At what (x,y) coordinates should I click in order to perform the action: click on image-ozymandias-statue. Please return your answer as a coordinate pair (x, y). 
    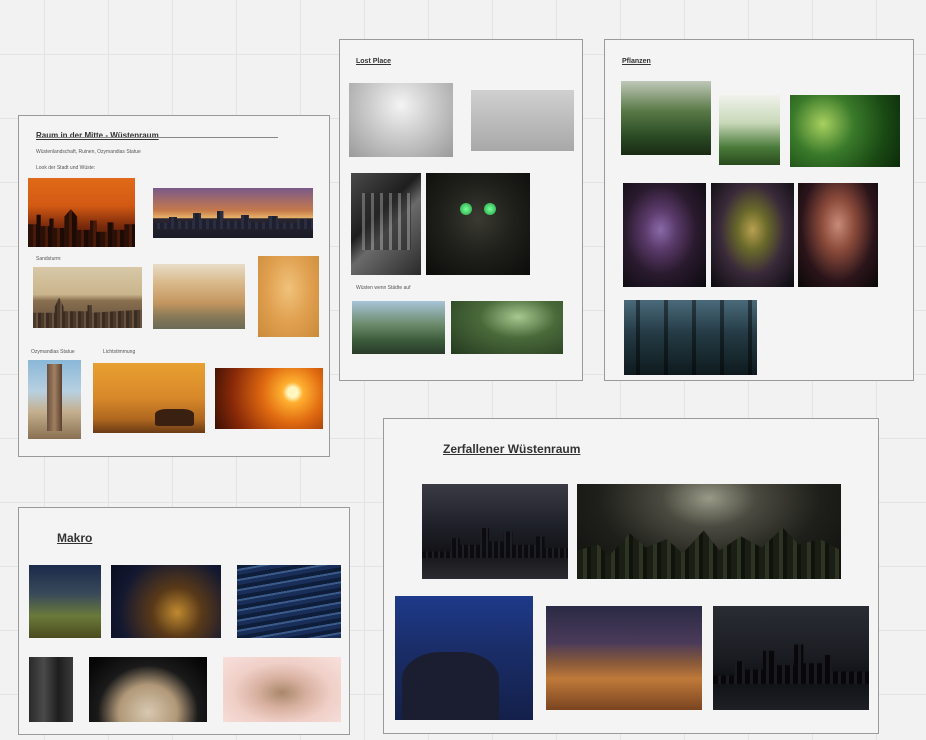
    Looking at the image, I should click on (54, 399).